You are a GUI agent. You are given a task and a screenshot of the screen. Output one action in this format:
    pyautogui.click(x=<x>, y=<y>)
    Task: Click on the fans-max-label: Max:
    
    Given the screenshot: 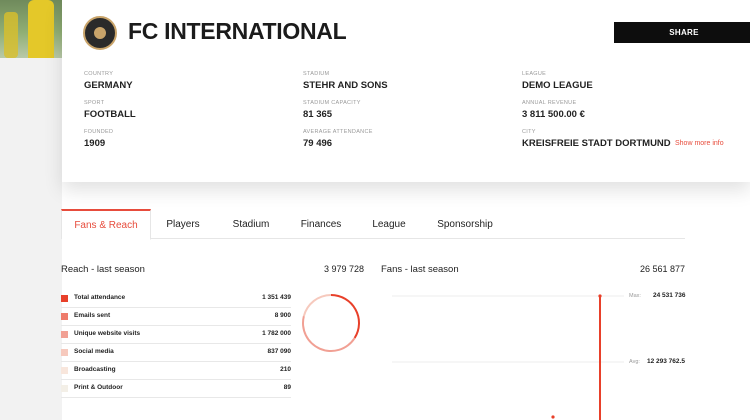 What is the action you would take?
    pyautogui.click(x=635, y=296)
    